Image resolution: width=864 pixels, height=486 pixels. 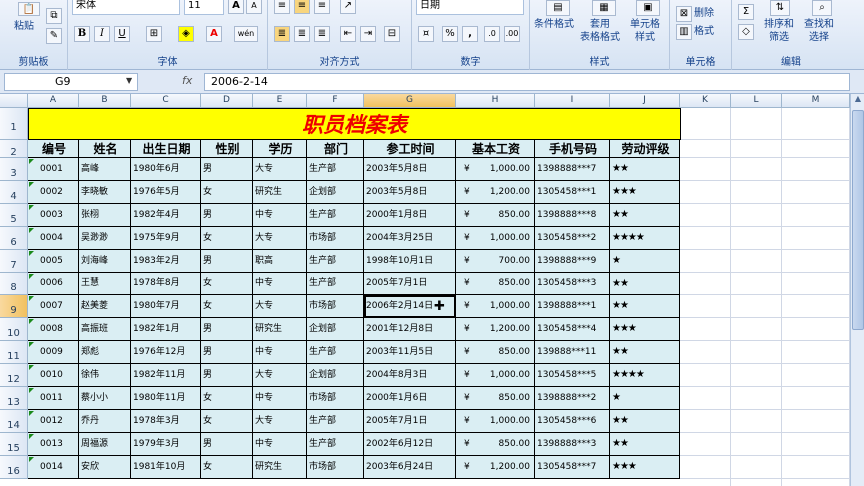 I want to click on id-cell: 0013, so click(x=53, y=444).